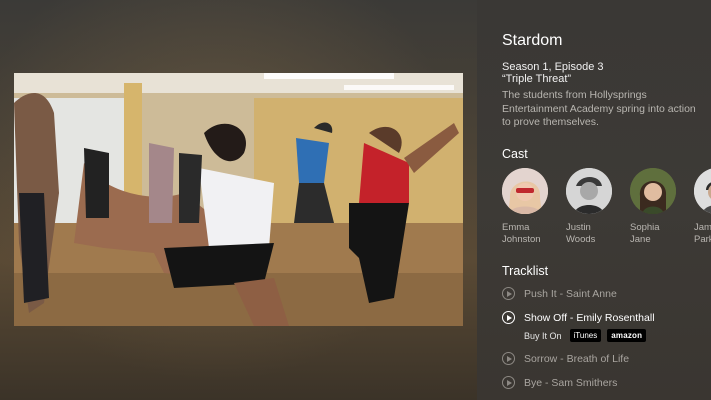 The image size is (711, 400). I want to click on track-label: Show Off - Emily Rosenthall, so click(589, 317).